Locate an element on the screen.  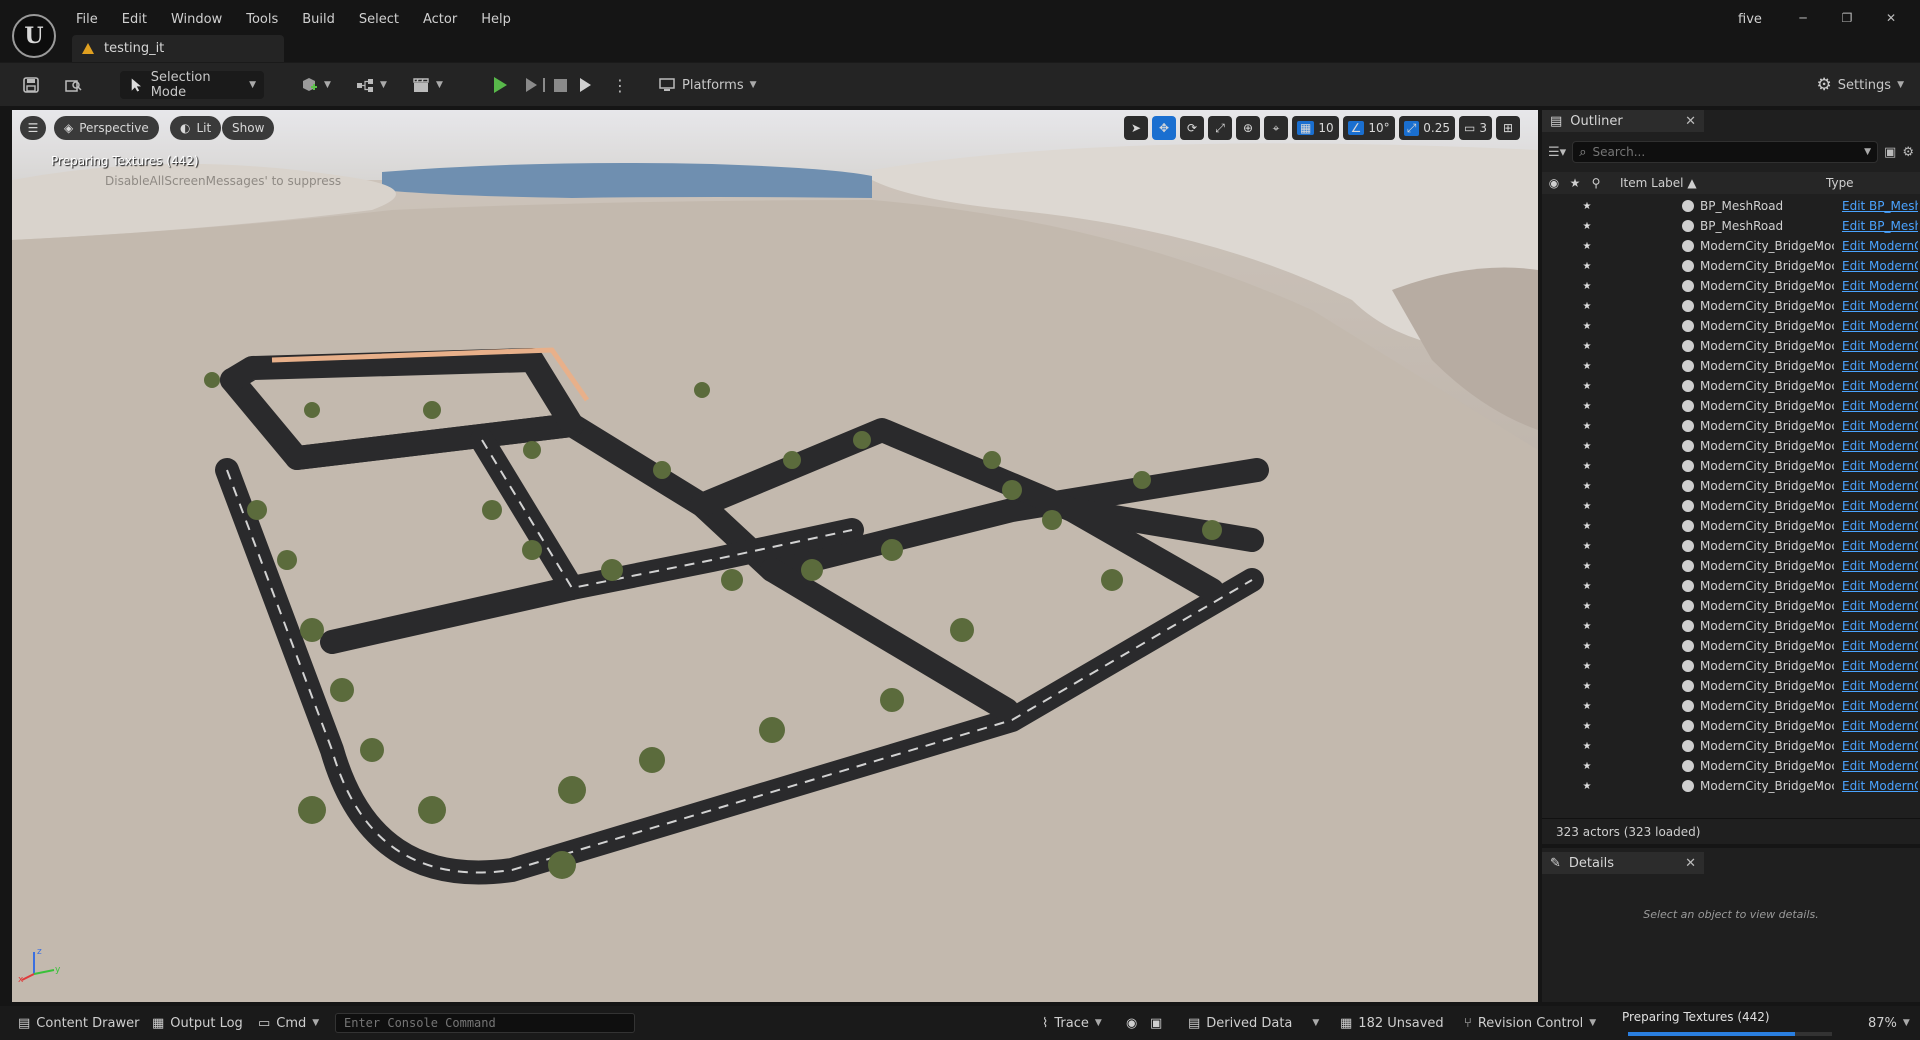
visibility-eye-icon: ◉ is located at coordinates (1554, 183).